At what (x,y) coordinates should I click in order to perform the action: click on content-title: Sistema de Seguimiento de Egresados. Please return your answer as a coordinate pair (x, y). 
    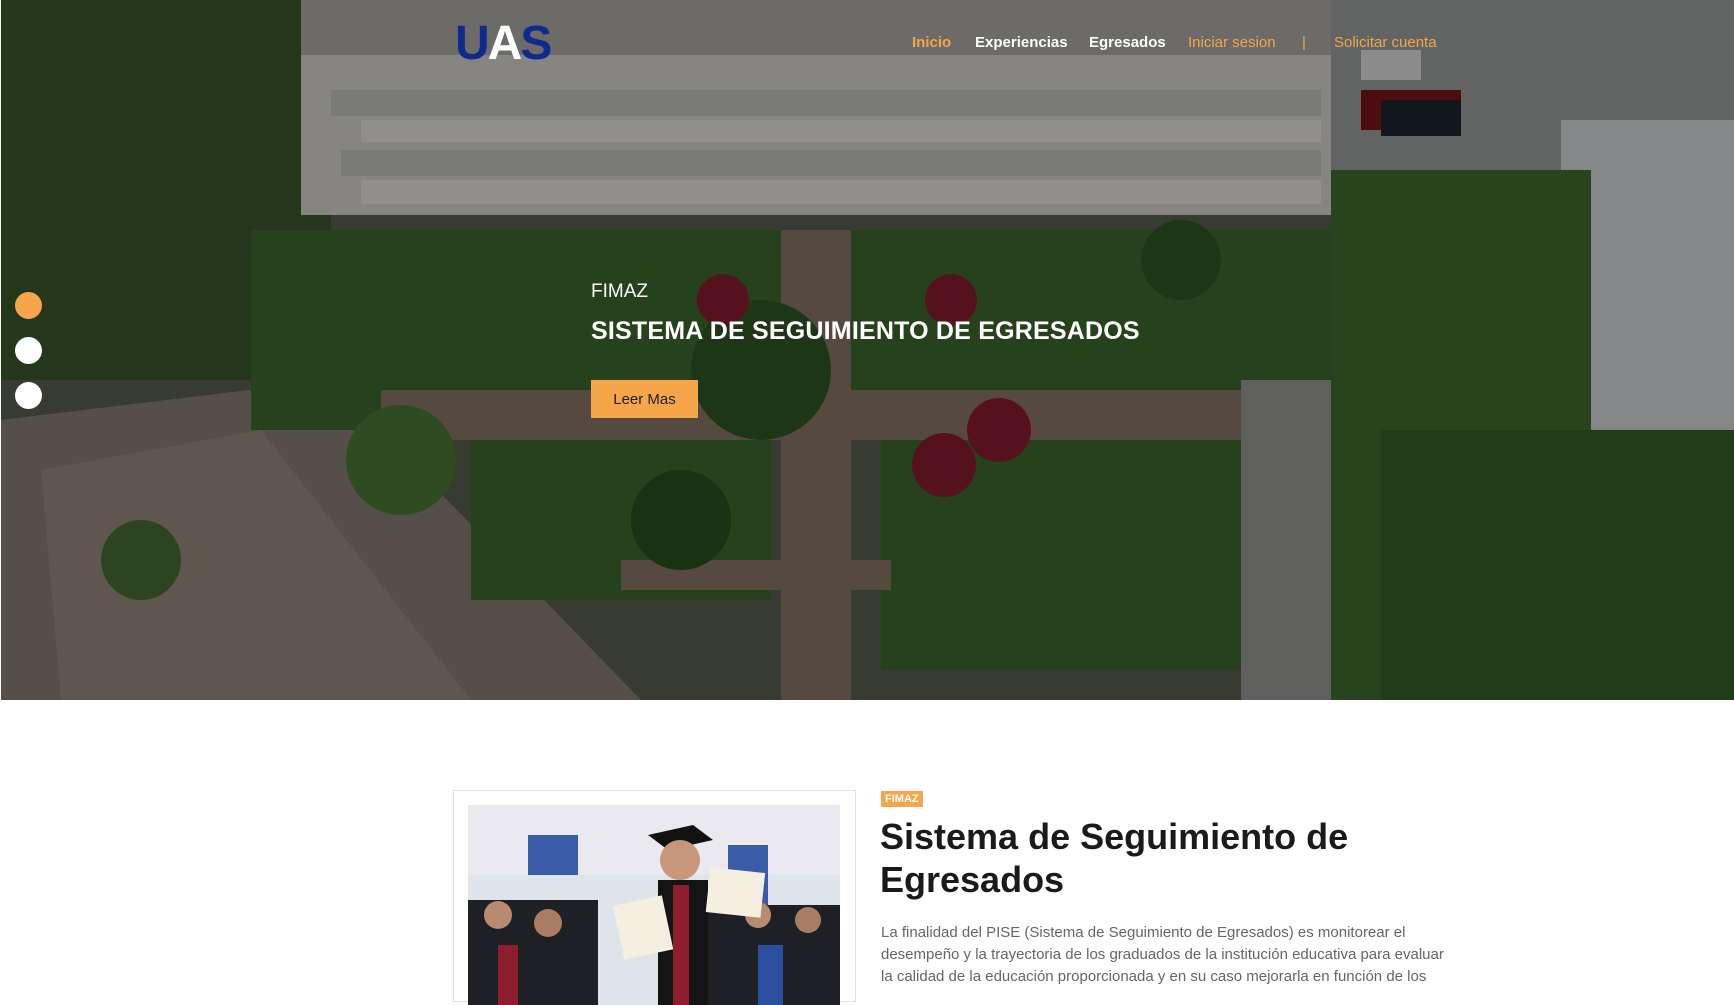
    Looking at the image, I should click on (1114, 858).